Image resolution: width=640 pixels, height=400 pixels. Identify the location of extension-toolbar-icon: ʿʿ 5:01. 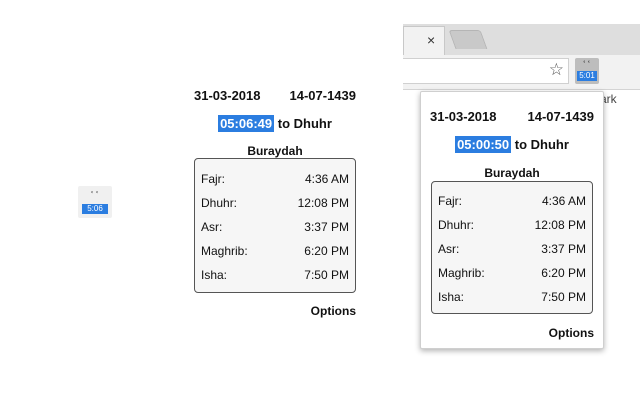
(587, 71).